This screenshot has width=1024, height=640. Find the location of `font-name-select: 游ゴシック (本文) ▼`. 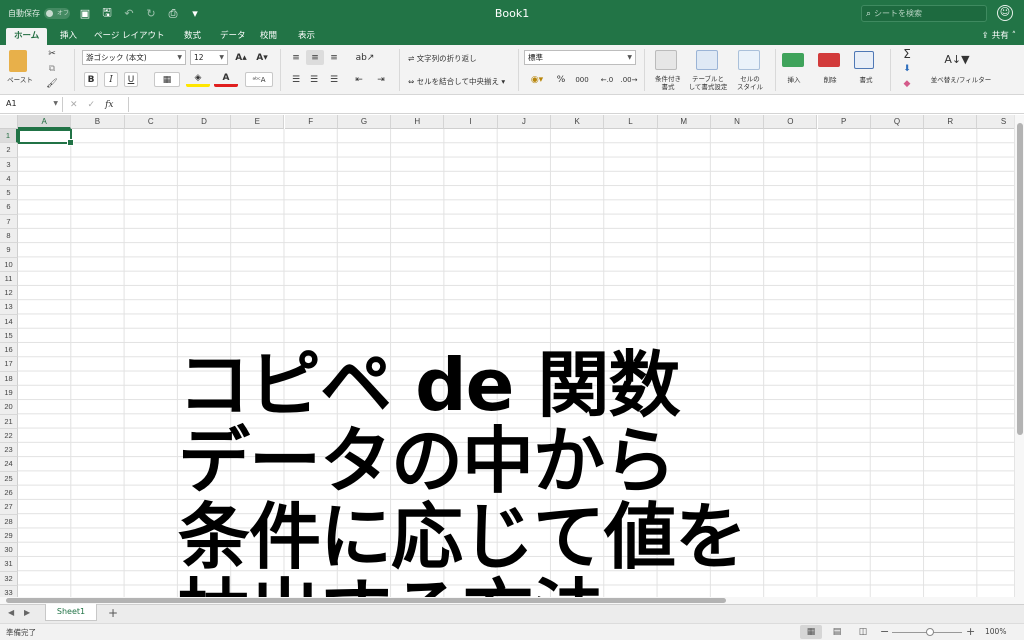

font-name-select: 游ゴシック (本文) ▼ is located at coordinates (134, 57).